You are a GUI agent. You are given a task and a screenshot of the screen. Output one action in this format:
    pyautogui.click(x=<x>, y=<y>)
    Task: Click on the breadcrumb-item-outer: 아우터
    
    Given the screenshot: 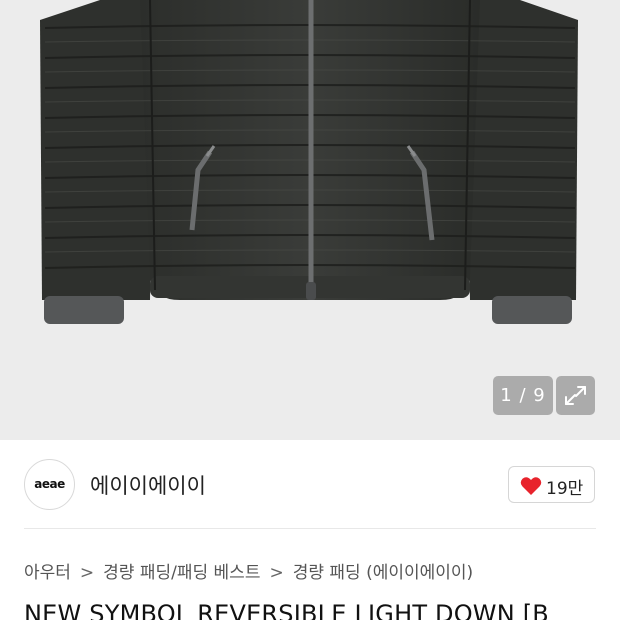 What is the action you would take?
    pyautogui.click(x=47, y=570)
    